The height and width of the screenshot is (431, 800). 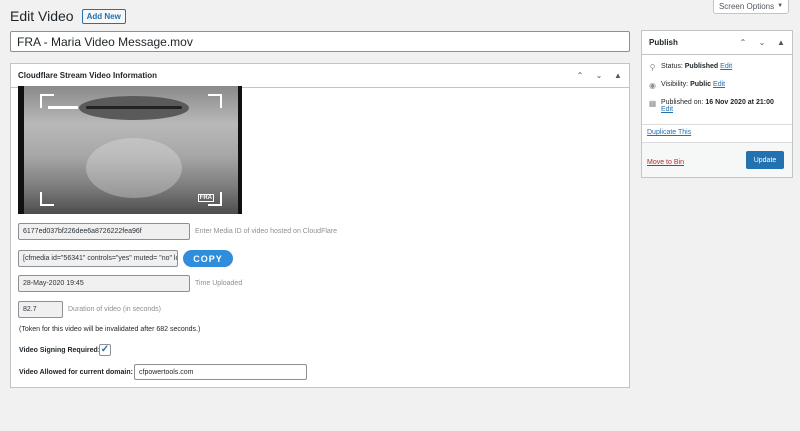 I want to click on publish-header: Publish ⌃ ⌄ ▲, so click(x=717, y=43).